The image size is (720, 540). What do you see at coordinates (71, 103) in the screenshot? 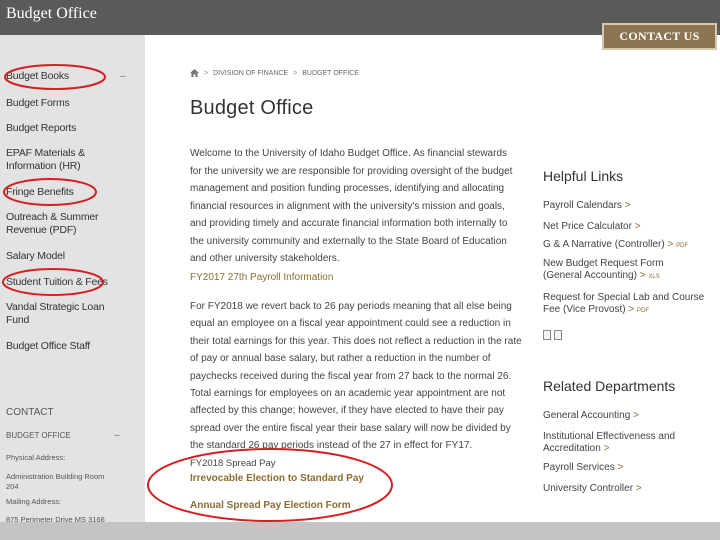
I see `sidebar-item-budget-forms: Budget Forms` at bounding box center [71, 103].